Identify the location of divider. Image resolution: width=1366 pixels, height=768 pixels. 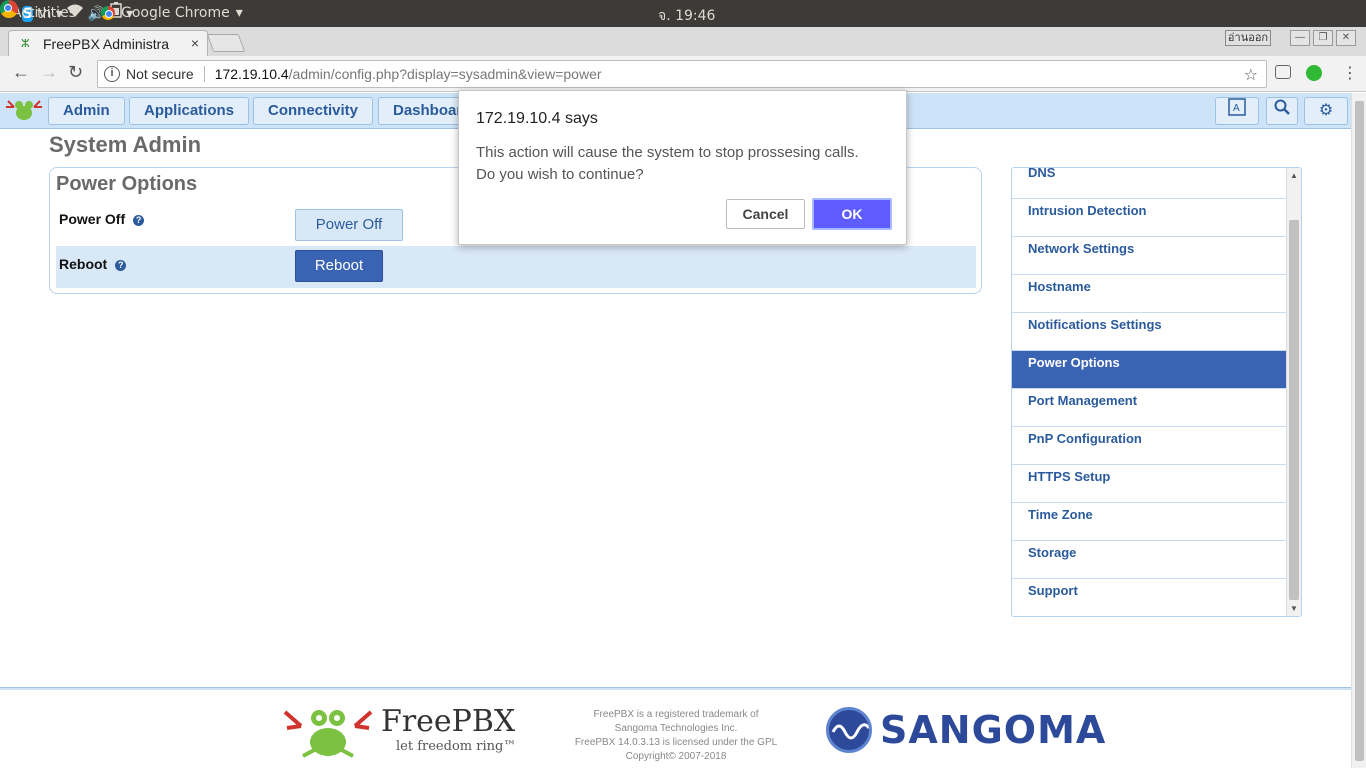
(204, 74).